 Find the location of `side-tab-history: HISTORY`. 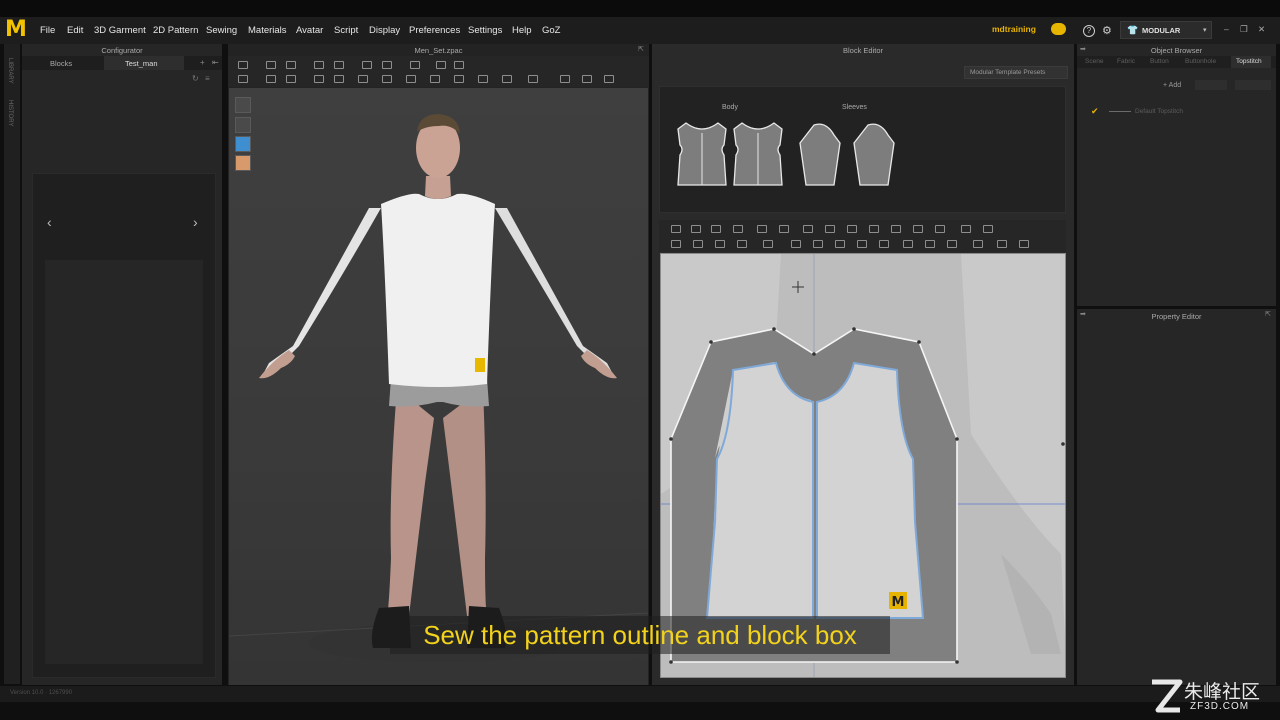

side-tab-history: HISTORY is located at coordinates (10, 113).